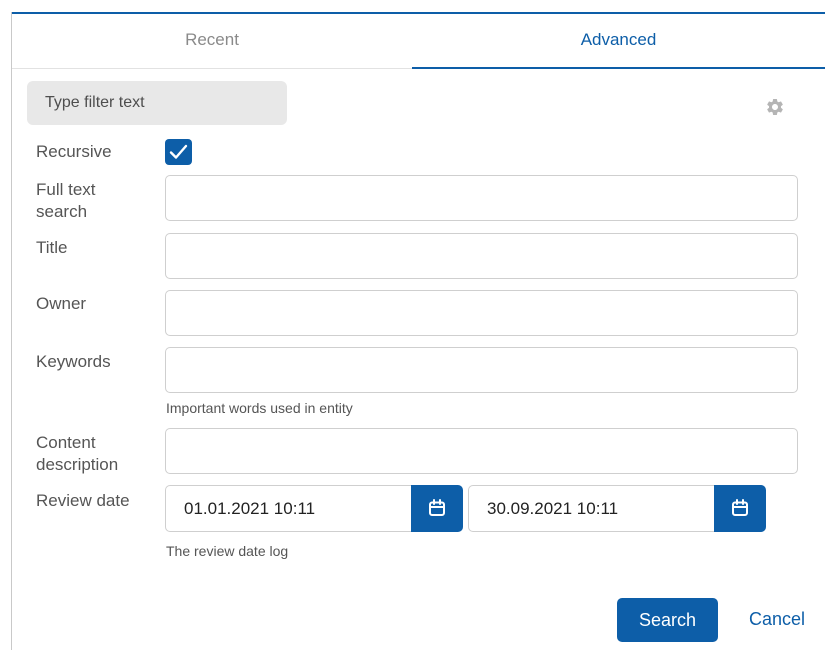 This screenshot has width=825, height=650. Describe the element at coordinates (667, 620) in the screenshot. I see `search-button: Search` at that location.